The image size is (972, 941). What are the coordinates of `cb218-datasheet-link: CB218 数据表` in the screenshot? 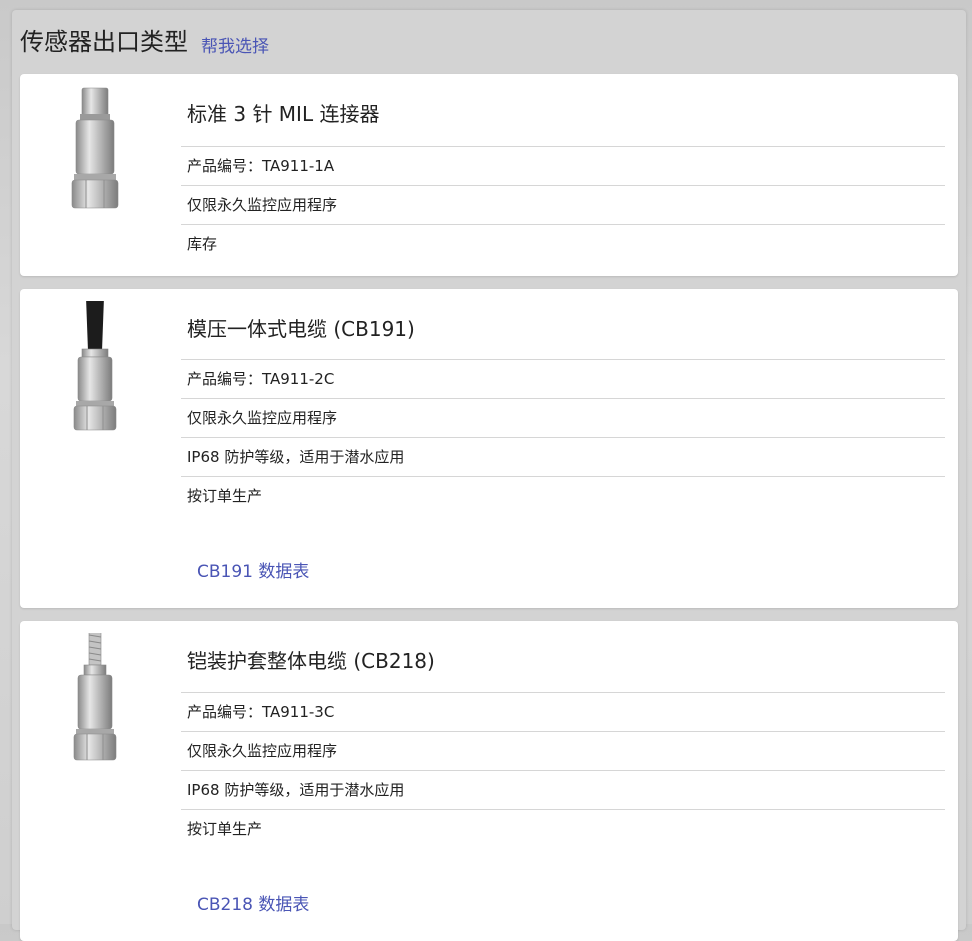 It's located at (253, 902).